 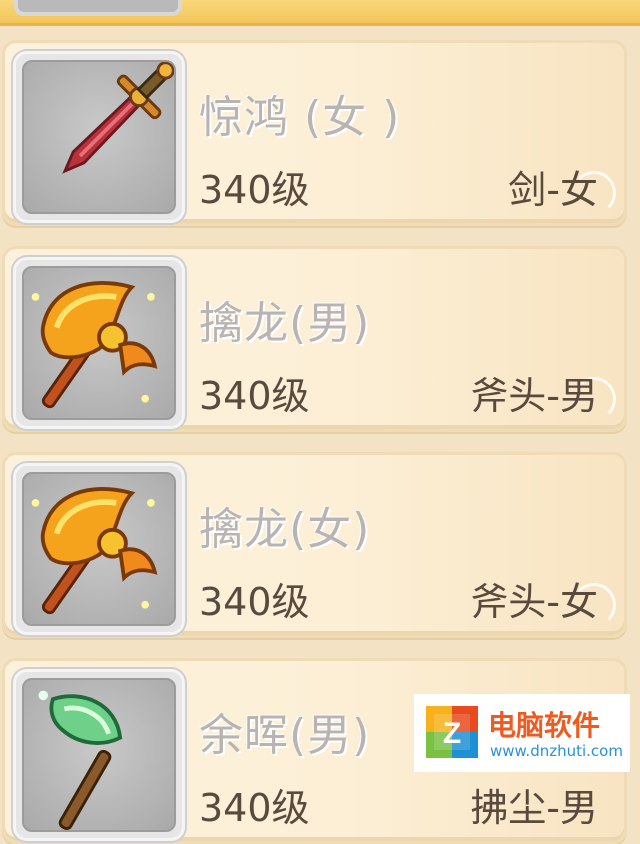 I want to click on item-weapon-type: 斧头-男, so click(x=534, y=396).